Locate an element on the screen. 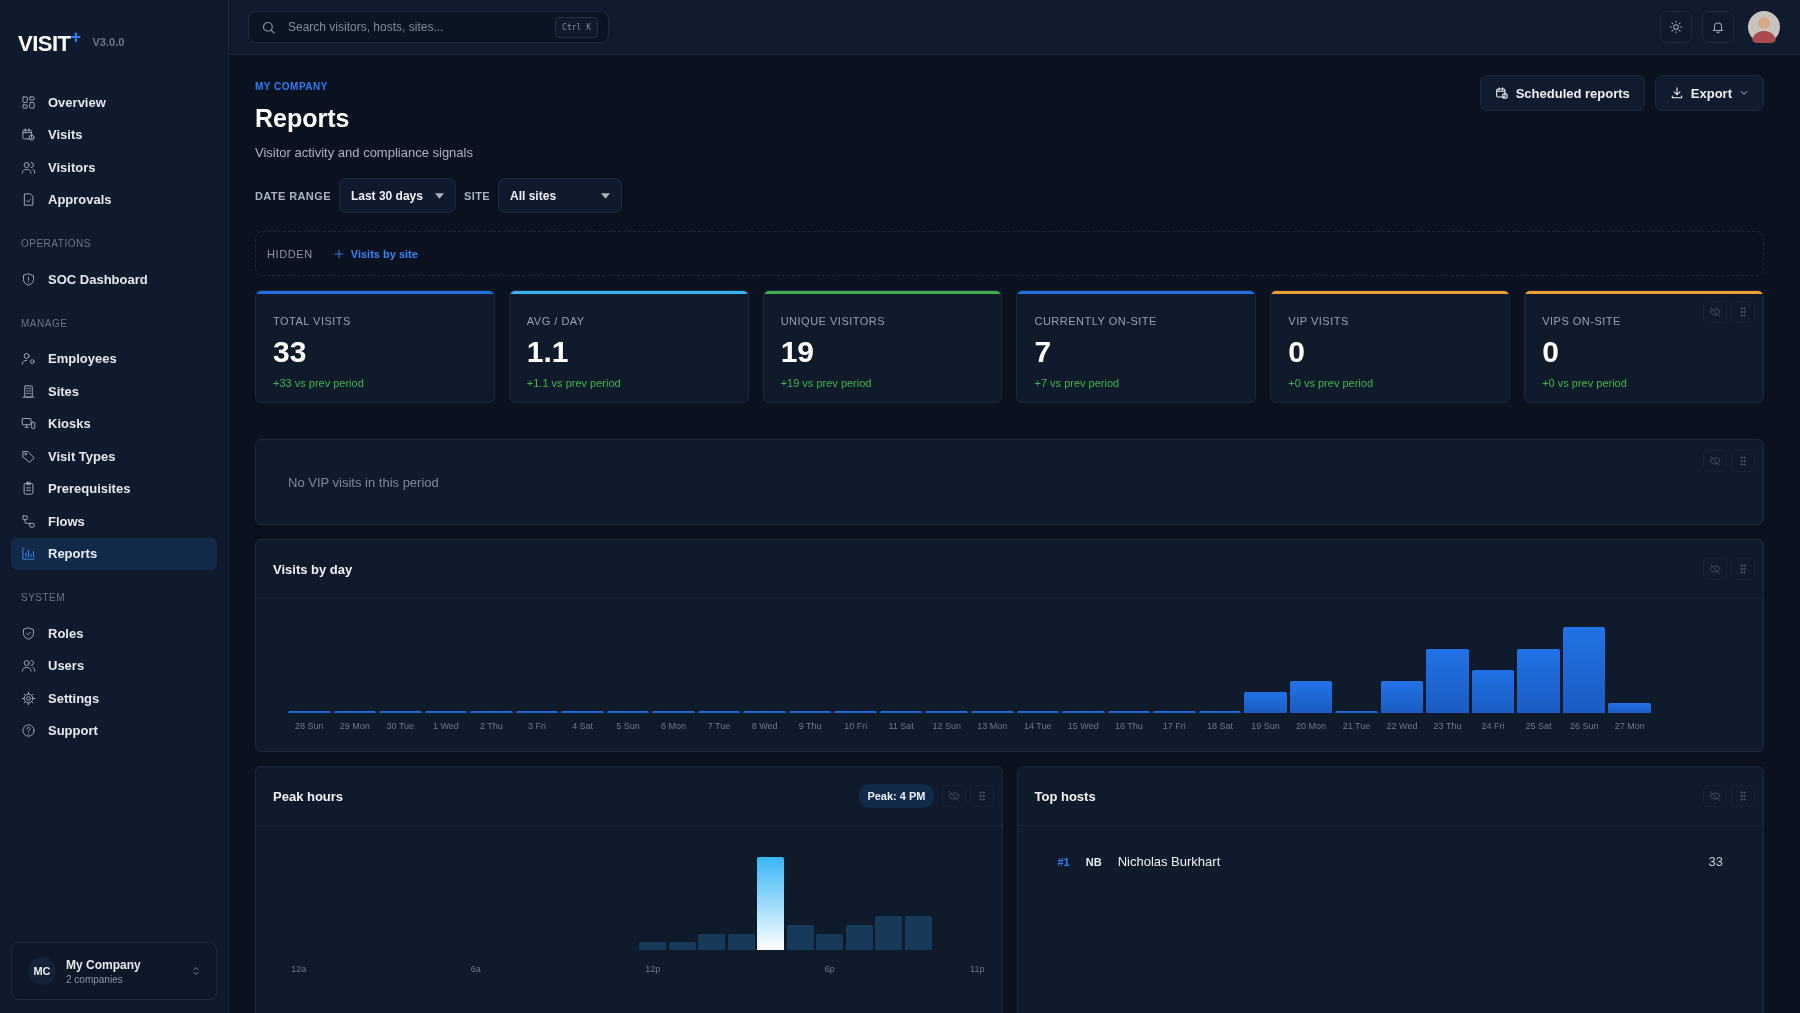 Image resolution: width=1800 pixels, height=1013 pixels. axis-label: 14 Tue is located at coordinates (1038, 726).